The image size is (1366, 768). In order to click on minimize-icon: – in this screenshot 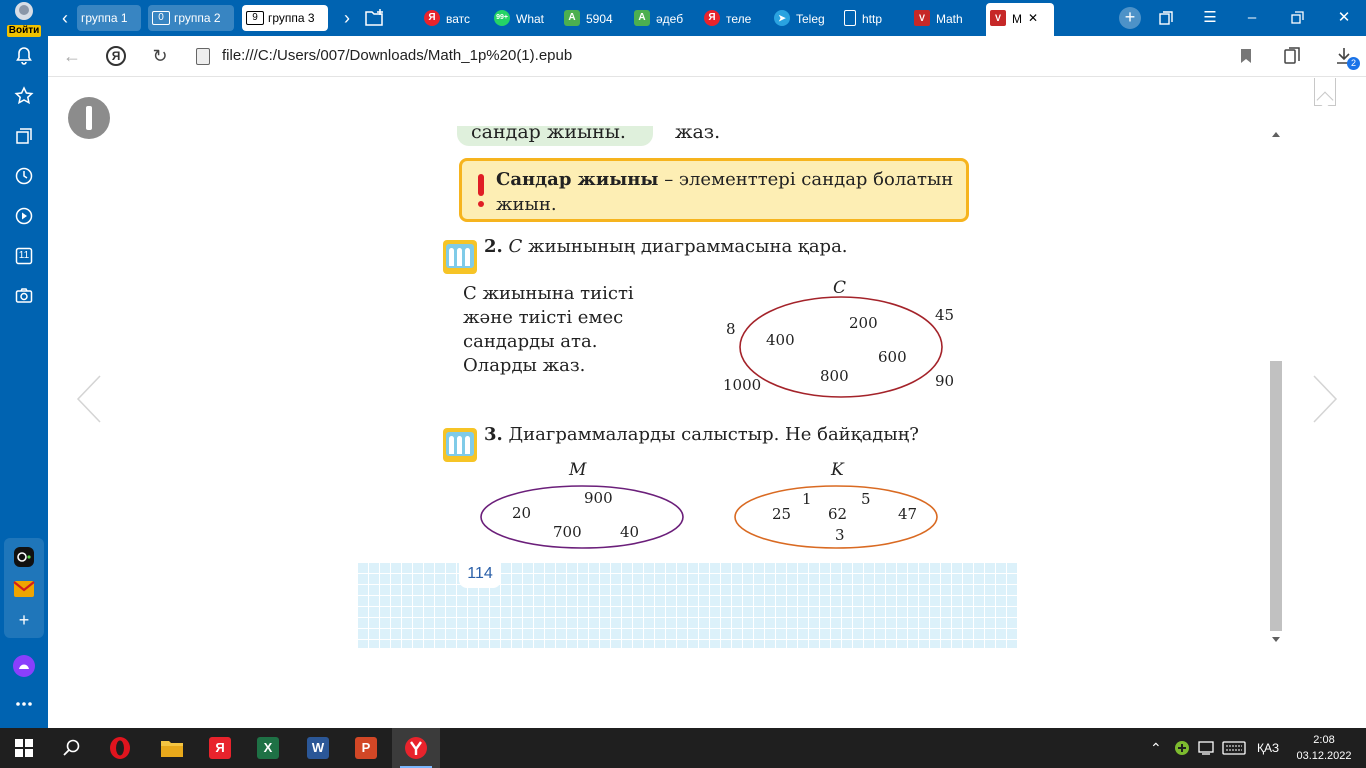, I will do `click(1252, 18)`.